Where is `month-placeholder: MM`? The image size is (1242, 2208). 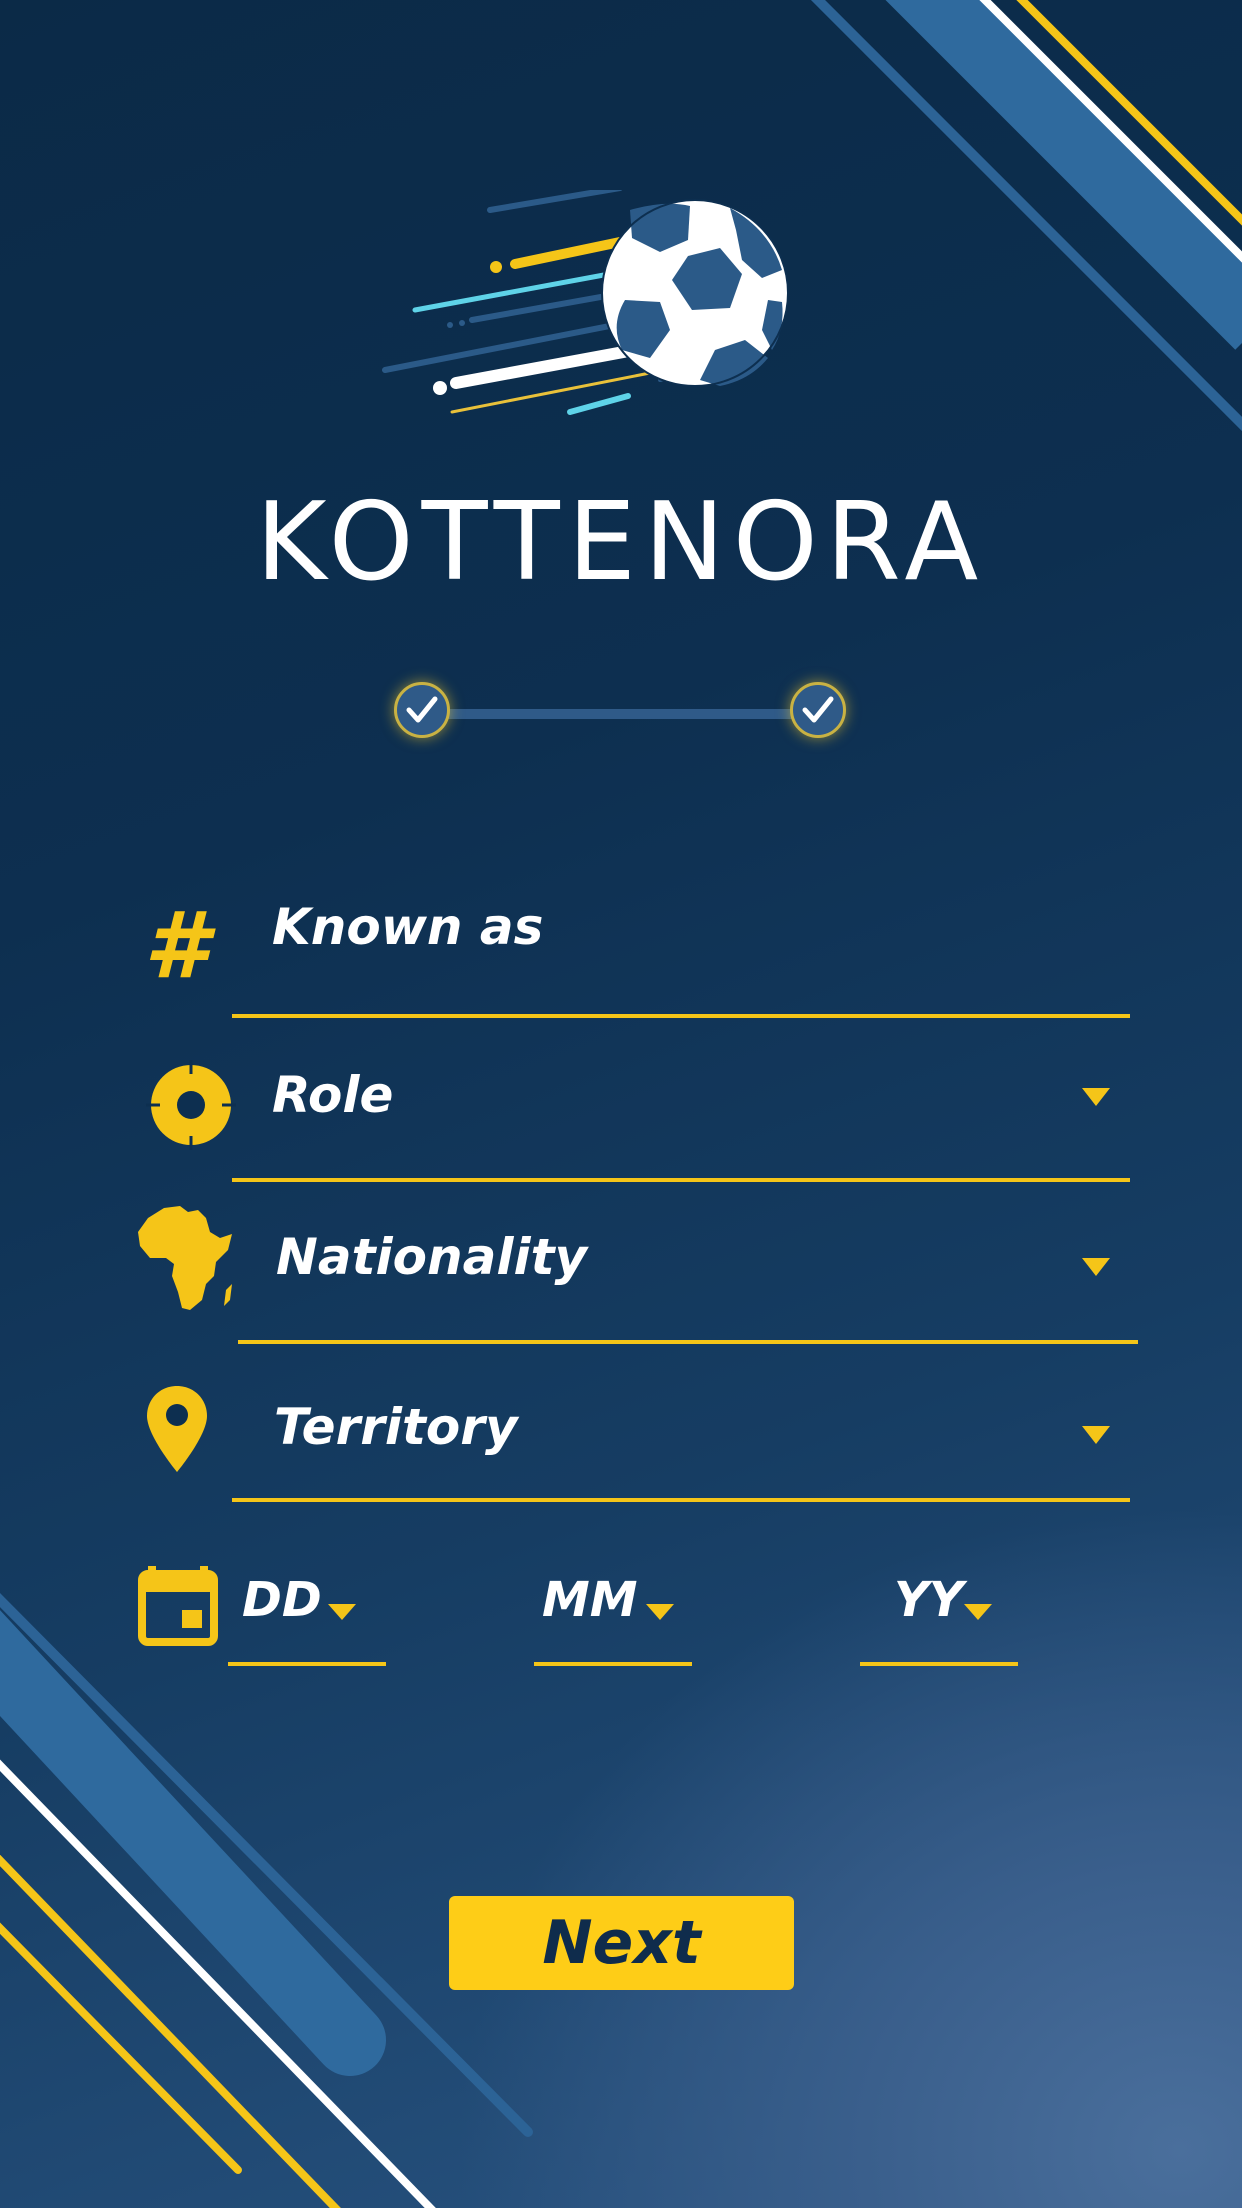 month-placeholder: MM is located at coordinates (590, 1600).